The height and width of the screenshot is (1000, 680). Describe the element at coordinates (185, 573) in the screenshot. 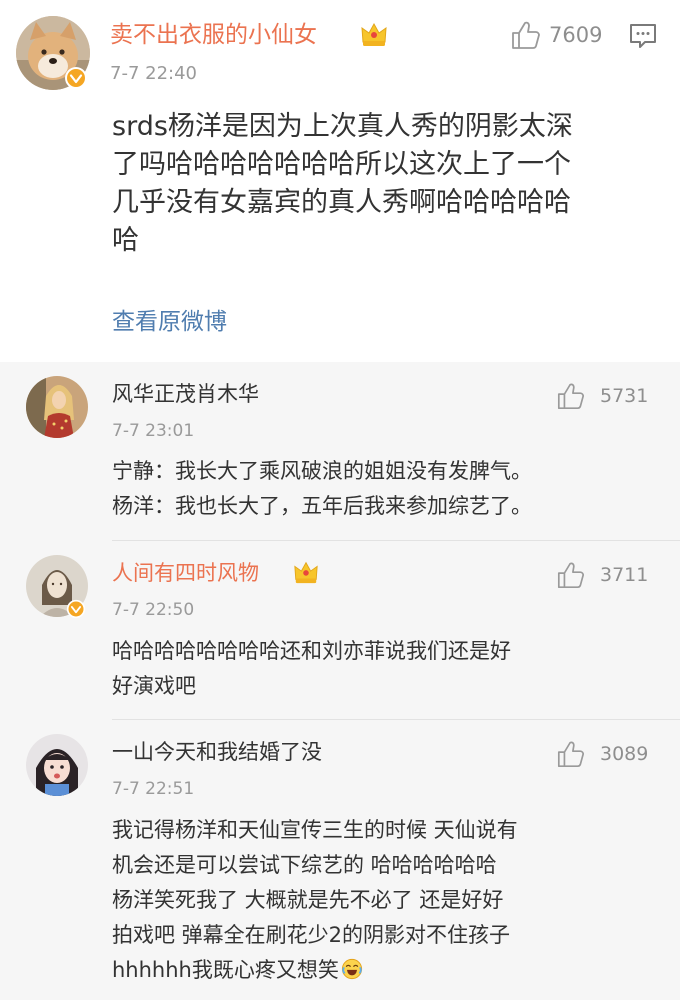

I see `user-name: 人间有四时风物` at that location.